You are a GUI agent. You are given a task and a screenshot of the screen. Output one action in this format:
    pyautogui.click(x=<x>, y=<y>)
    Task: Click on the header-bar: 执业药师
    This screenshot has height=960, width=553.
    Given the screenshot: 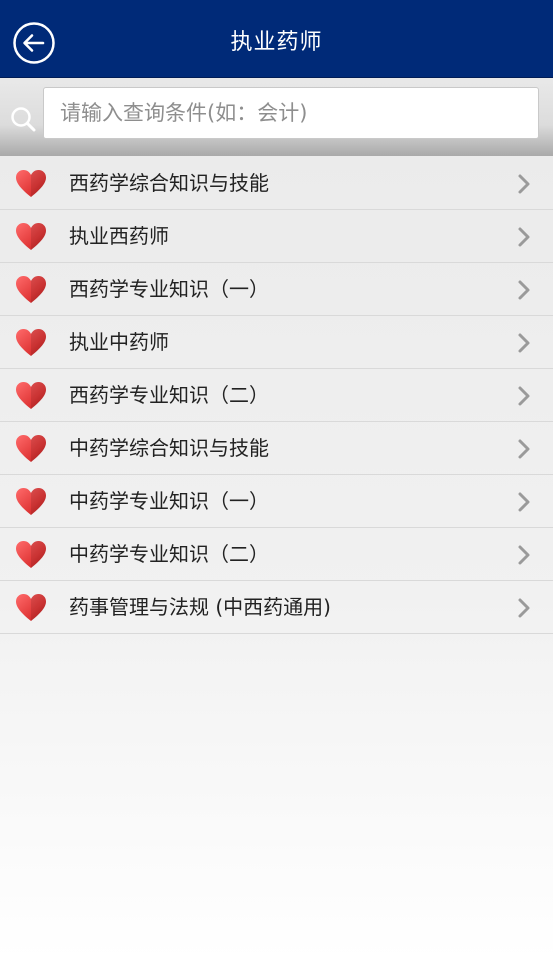 What is the action you would take?
    pyautogui.click(x=276, y=39)
    